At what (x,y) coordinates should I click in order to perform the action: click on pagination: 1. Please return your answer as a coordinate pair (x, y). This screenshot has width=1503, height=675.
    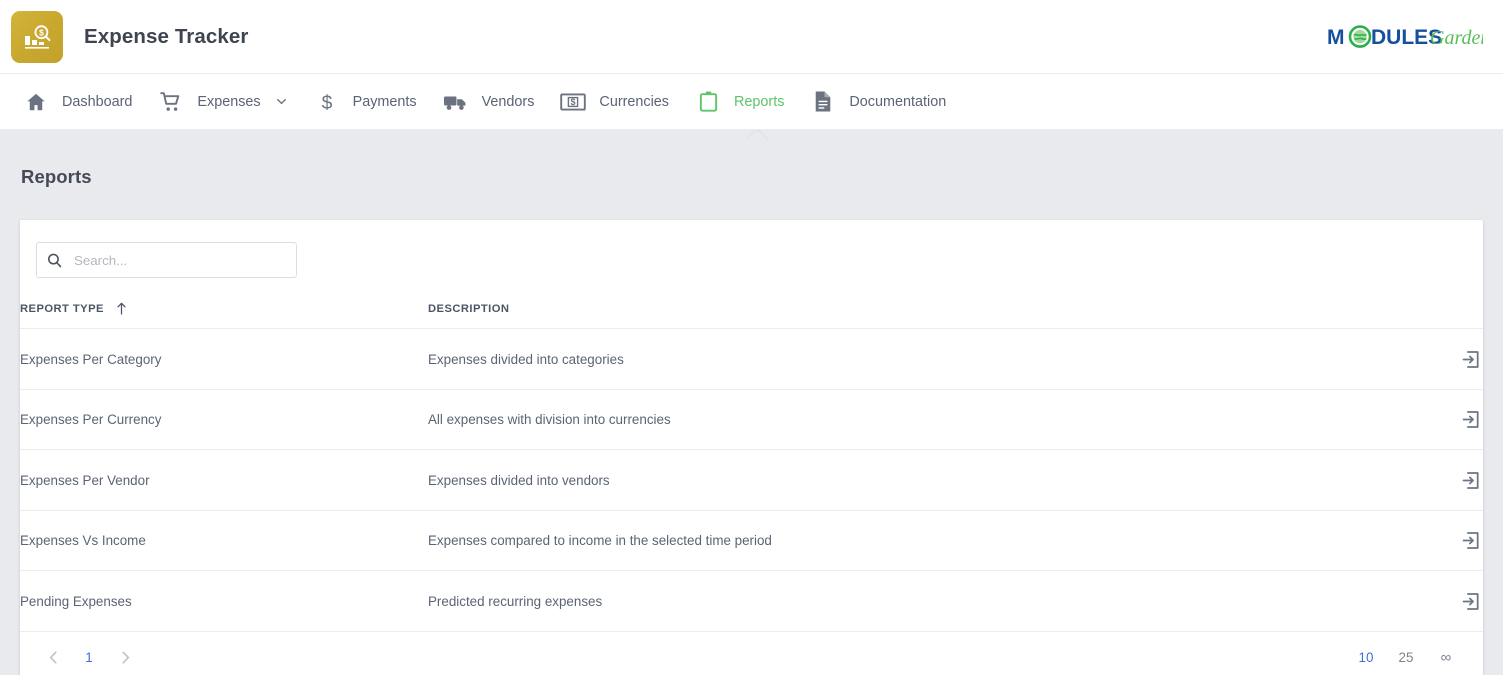
    Looking at the image, I should click on (89, 658).